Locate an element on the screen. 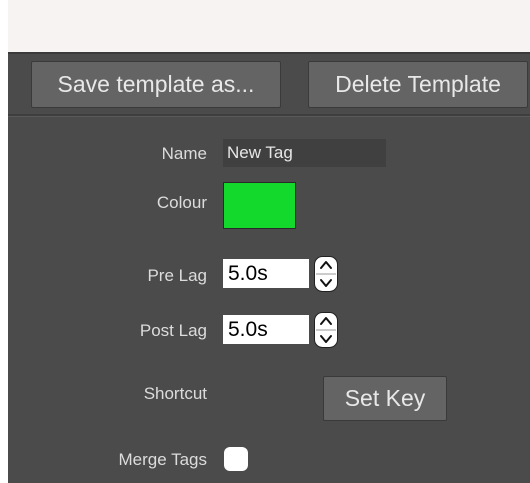 Image resolution: width=530 pixels, height=483 pixels. pre-lag-label: Pre Lag is located at coordinates (177, 275).